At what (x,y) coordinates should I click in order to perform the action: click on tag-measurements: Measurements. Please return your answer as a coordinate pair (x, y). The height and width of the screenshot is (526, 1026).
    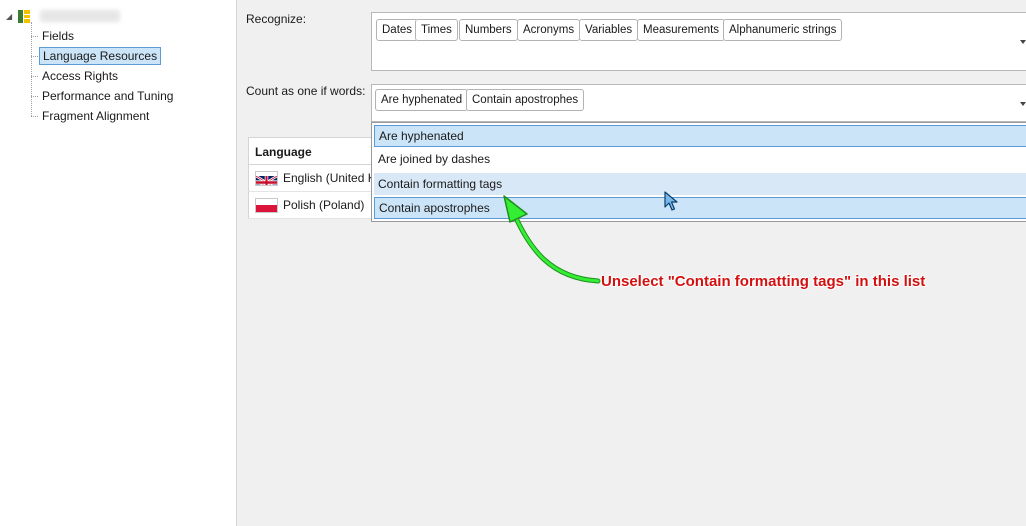
    Looking at the image, I should click on (681, 30).